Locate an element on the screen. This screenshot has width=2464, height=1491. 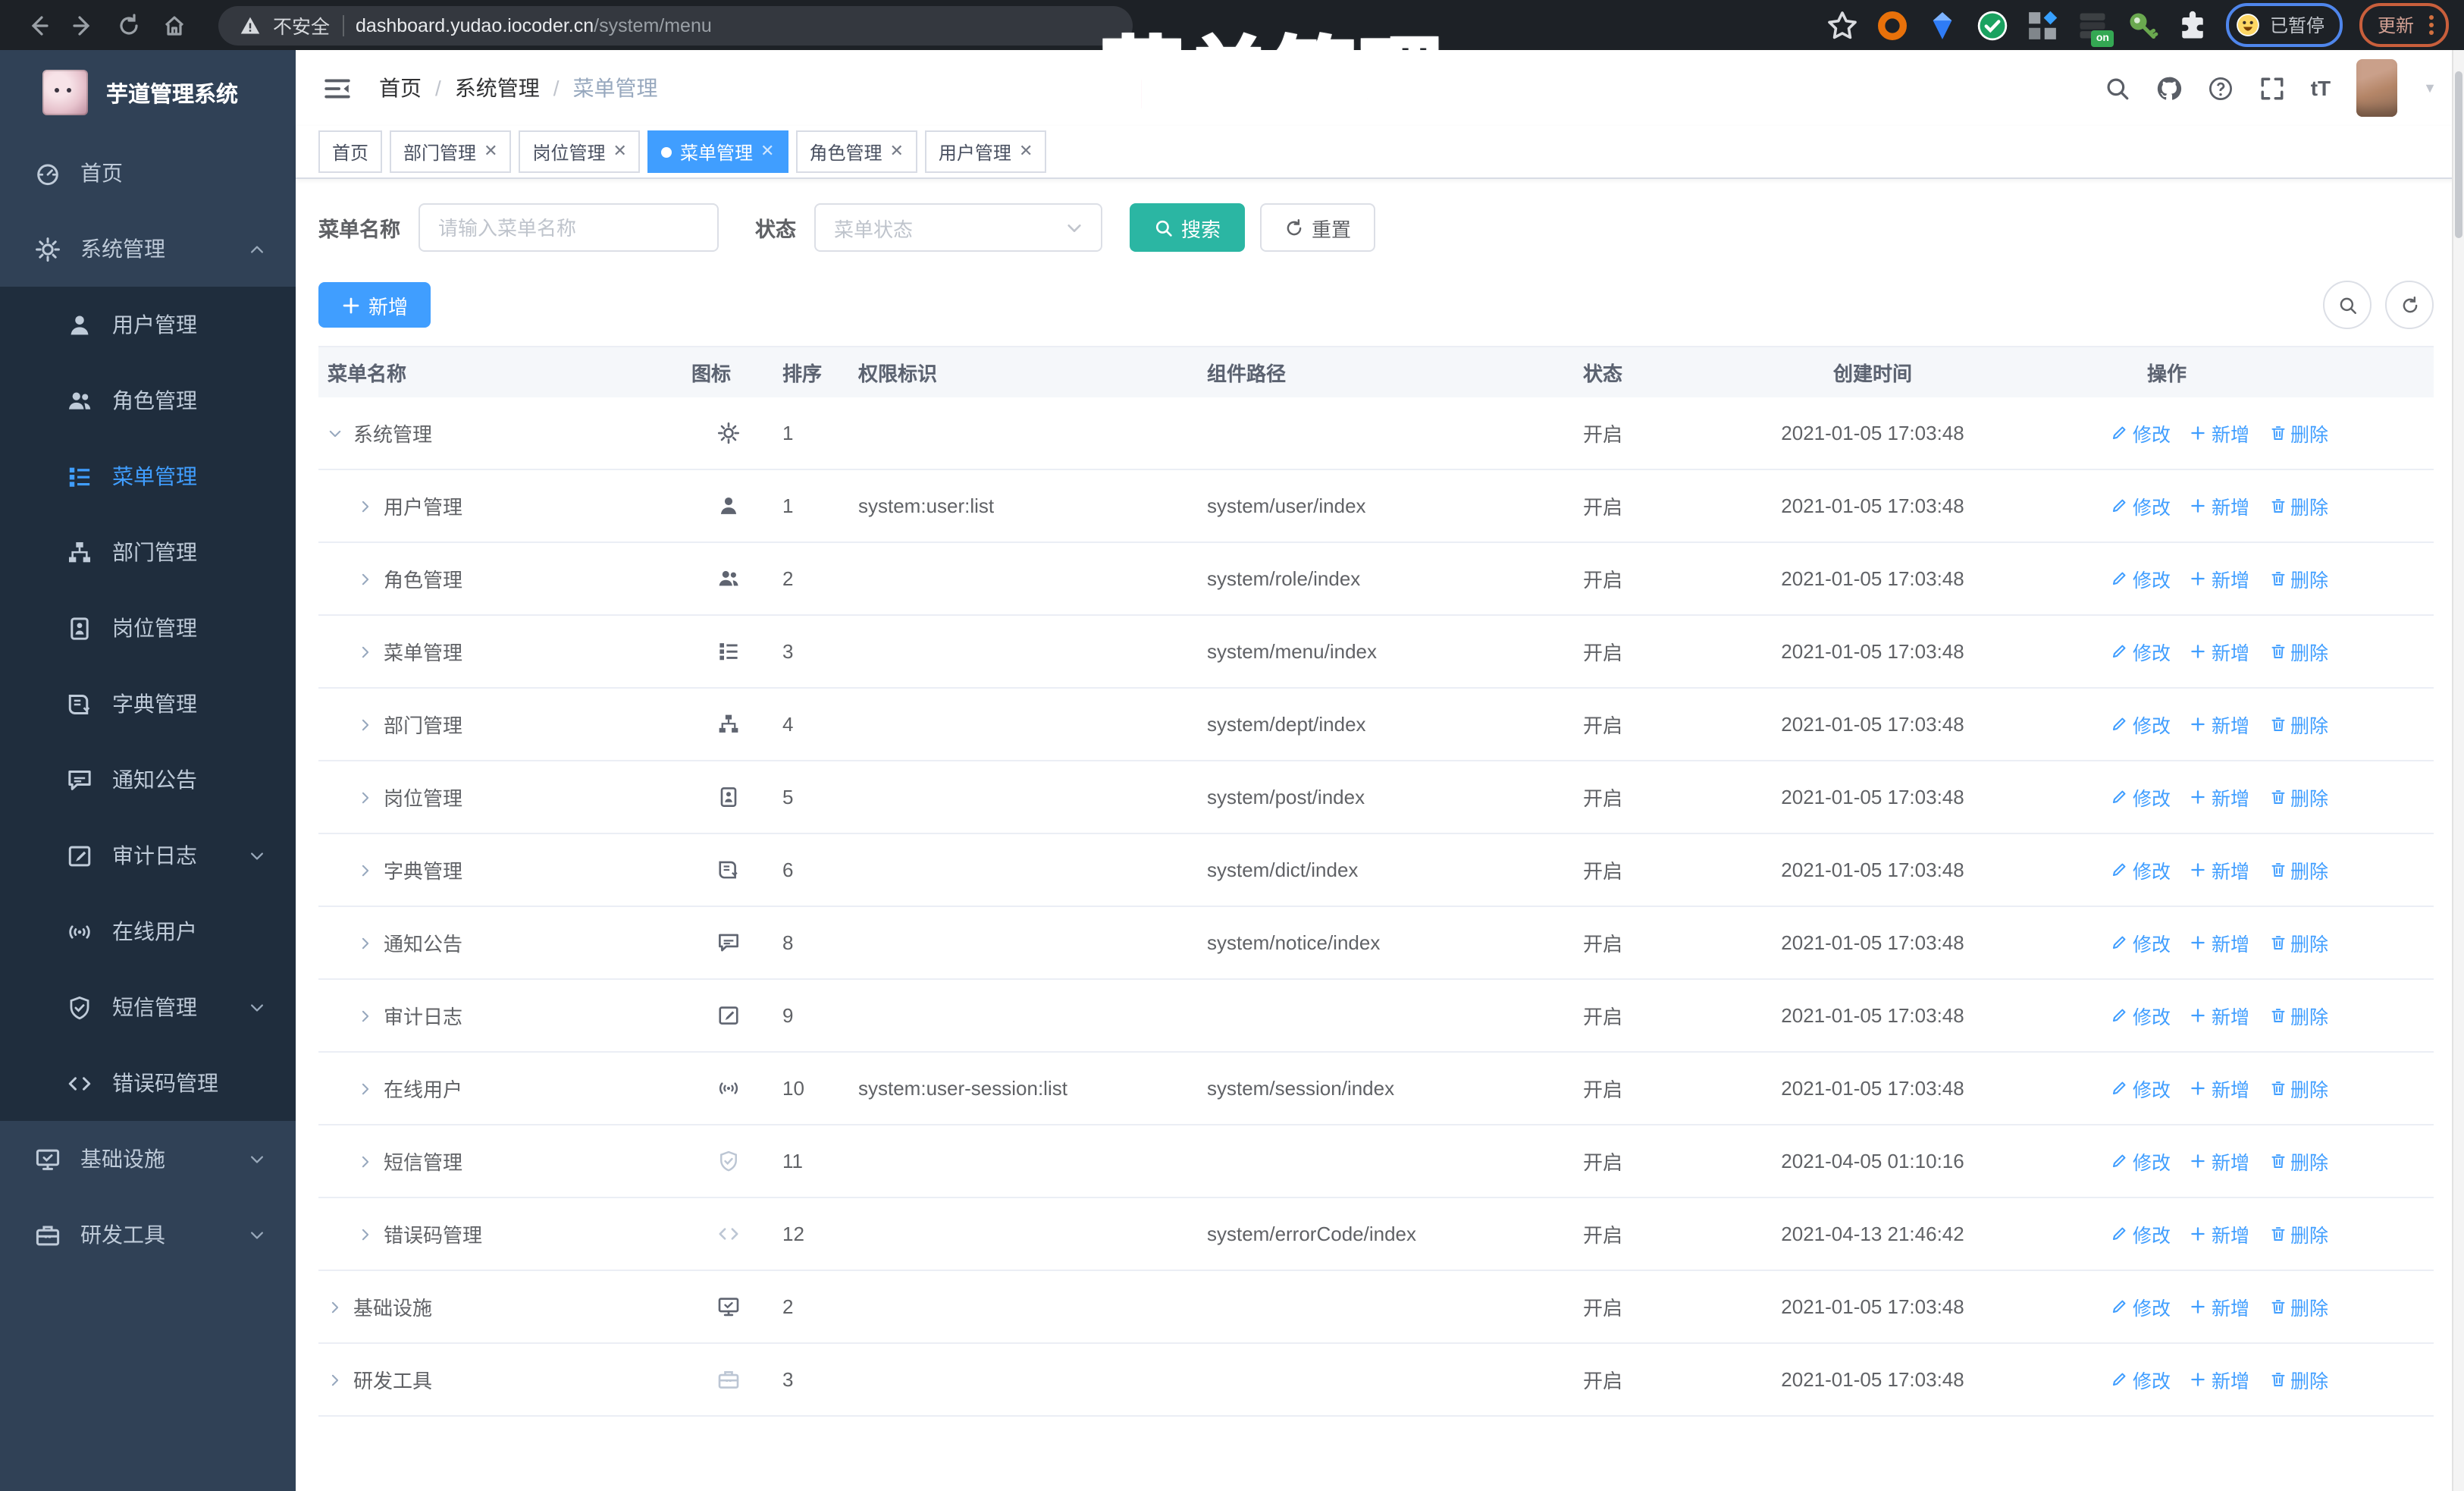
sidebar-item-book: 字典管理 is located at coordinates (148, 704).